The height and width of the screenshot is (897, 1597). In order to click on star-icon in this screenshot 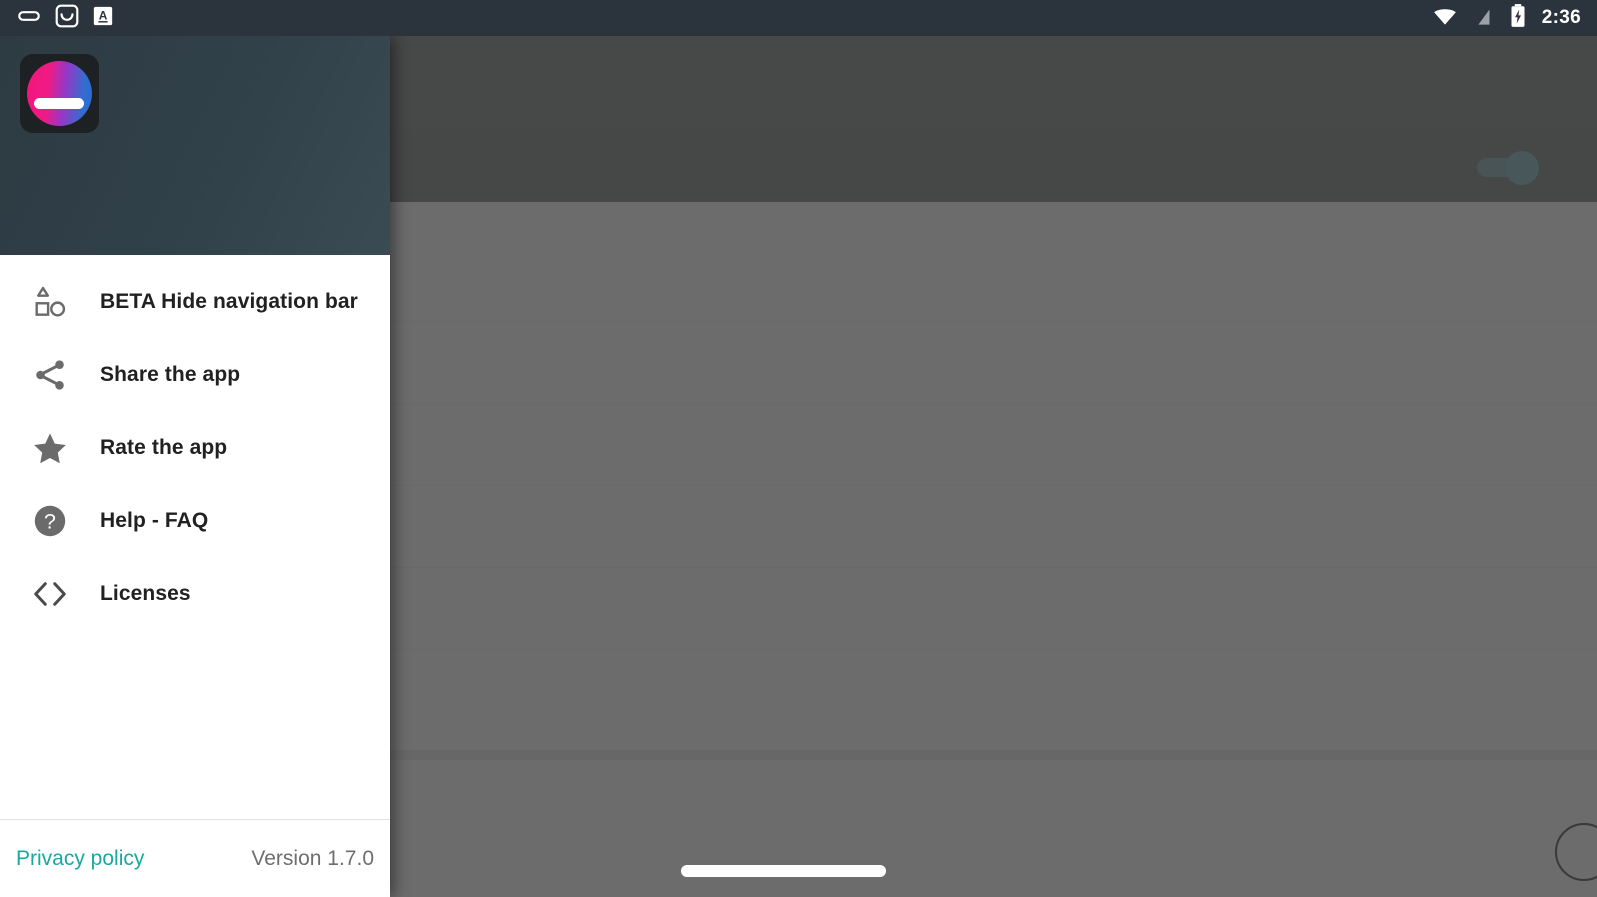, I will do `click(50, 448)`.